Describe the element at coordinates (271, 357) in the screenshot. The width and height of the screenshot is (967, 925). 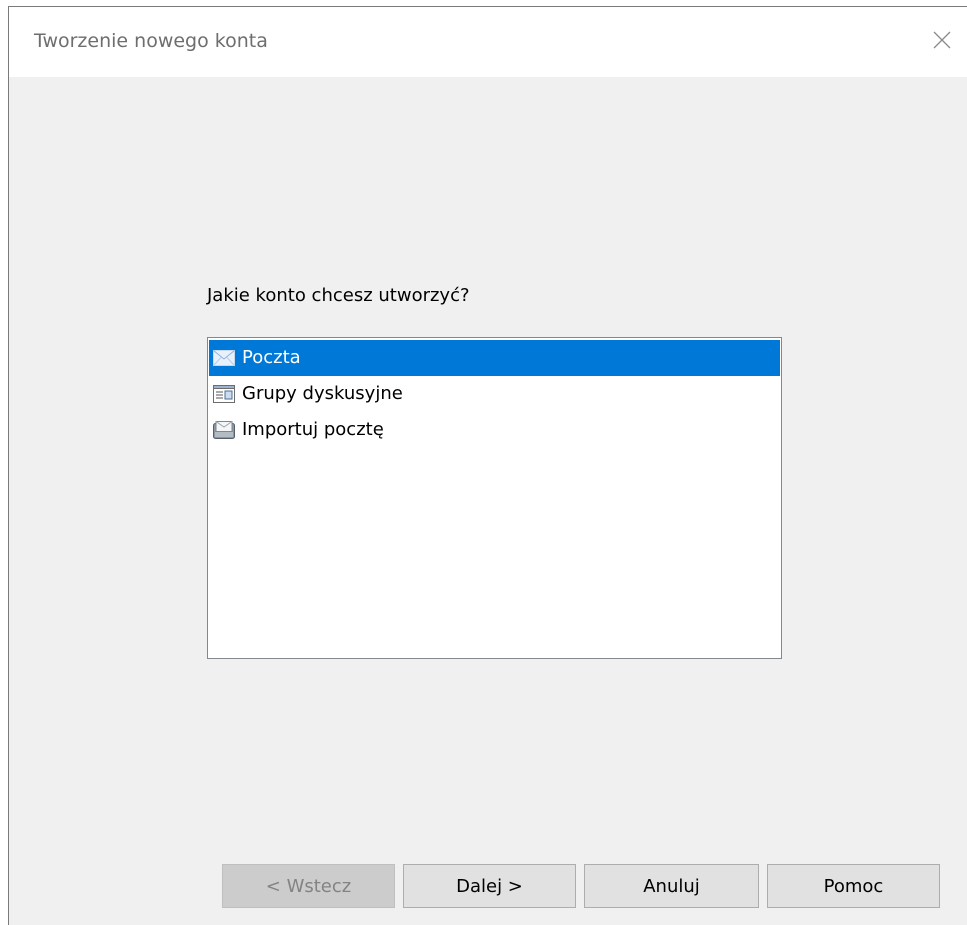
I see `list-item-label: Poczta` at that location.